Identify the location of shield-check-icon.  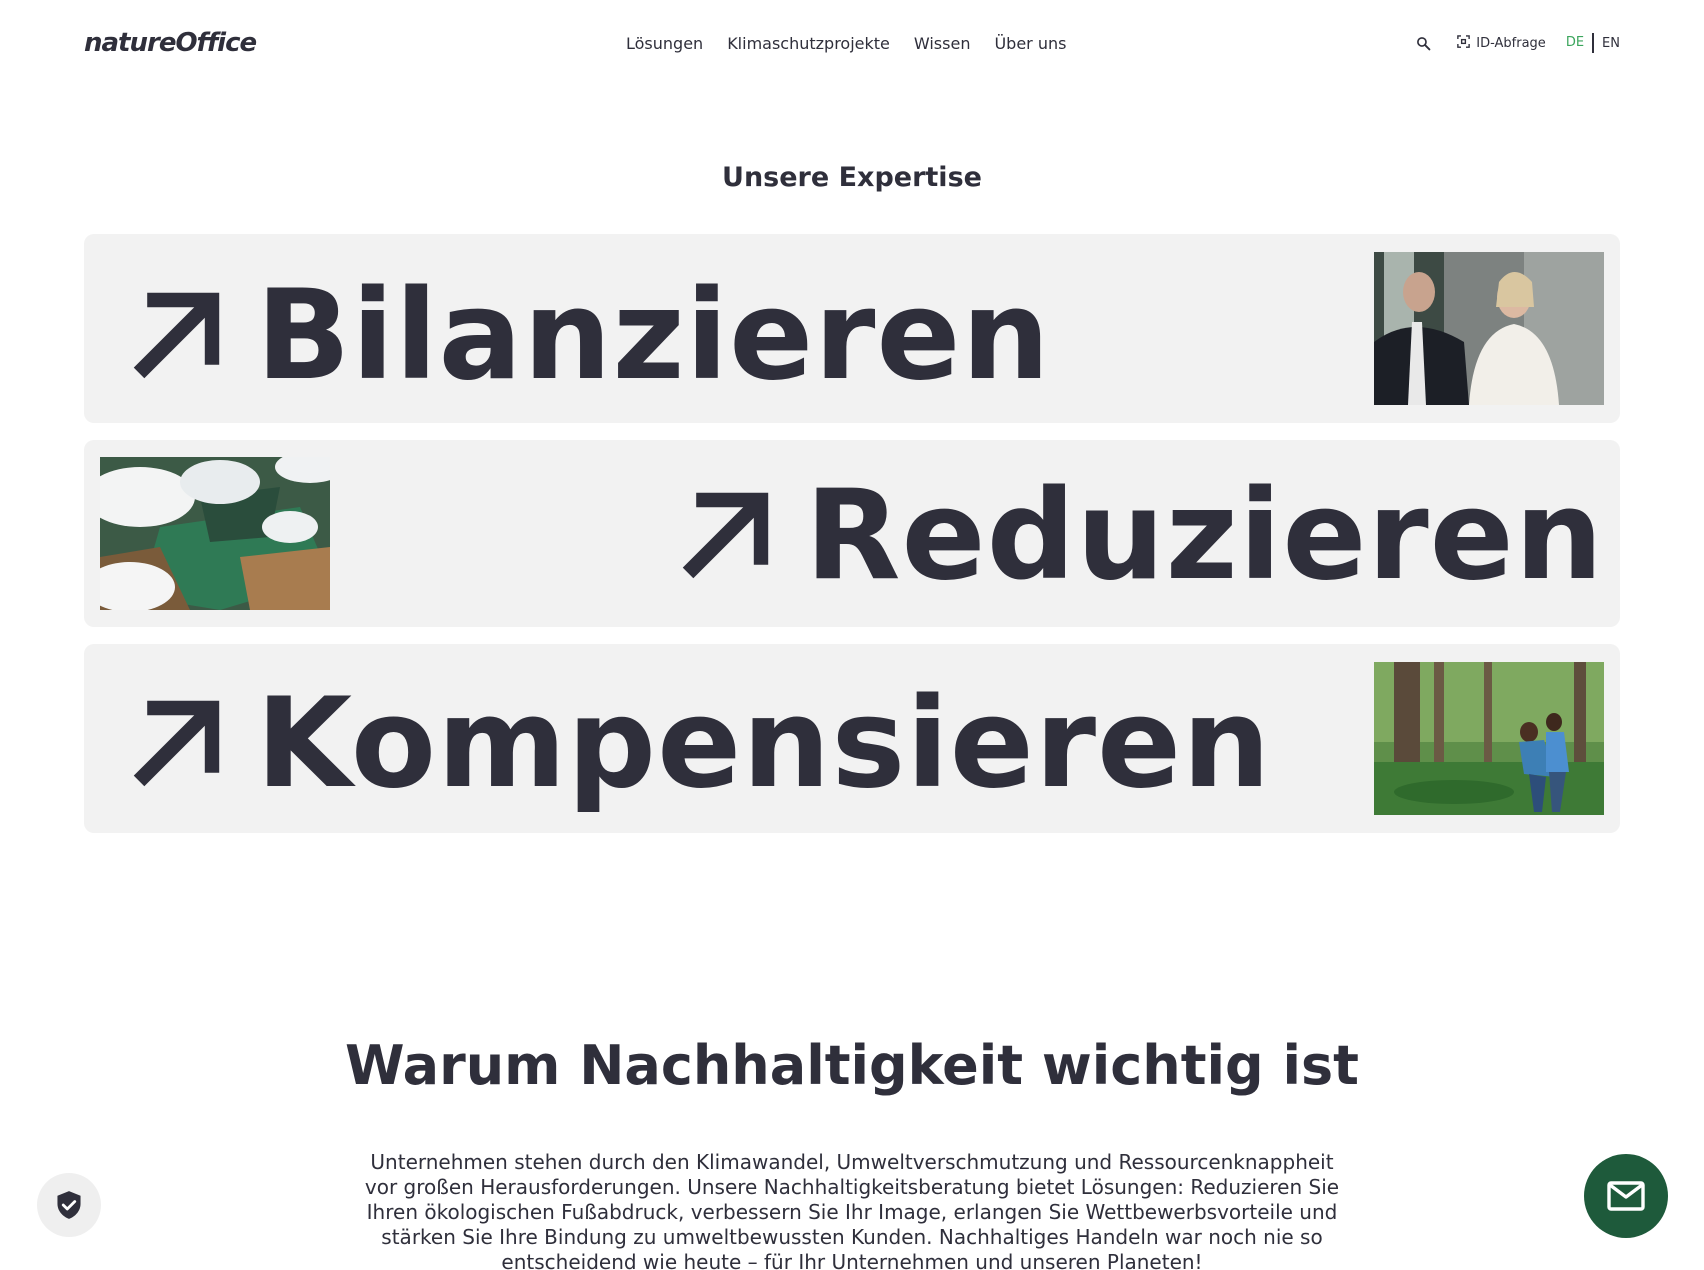
(69, 1205).